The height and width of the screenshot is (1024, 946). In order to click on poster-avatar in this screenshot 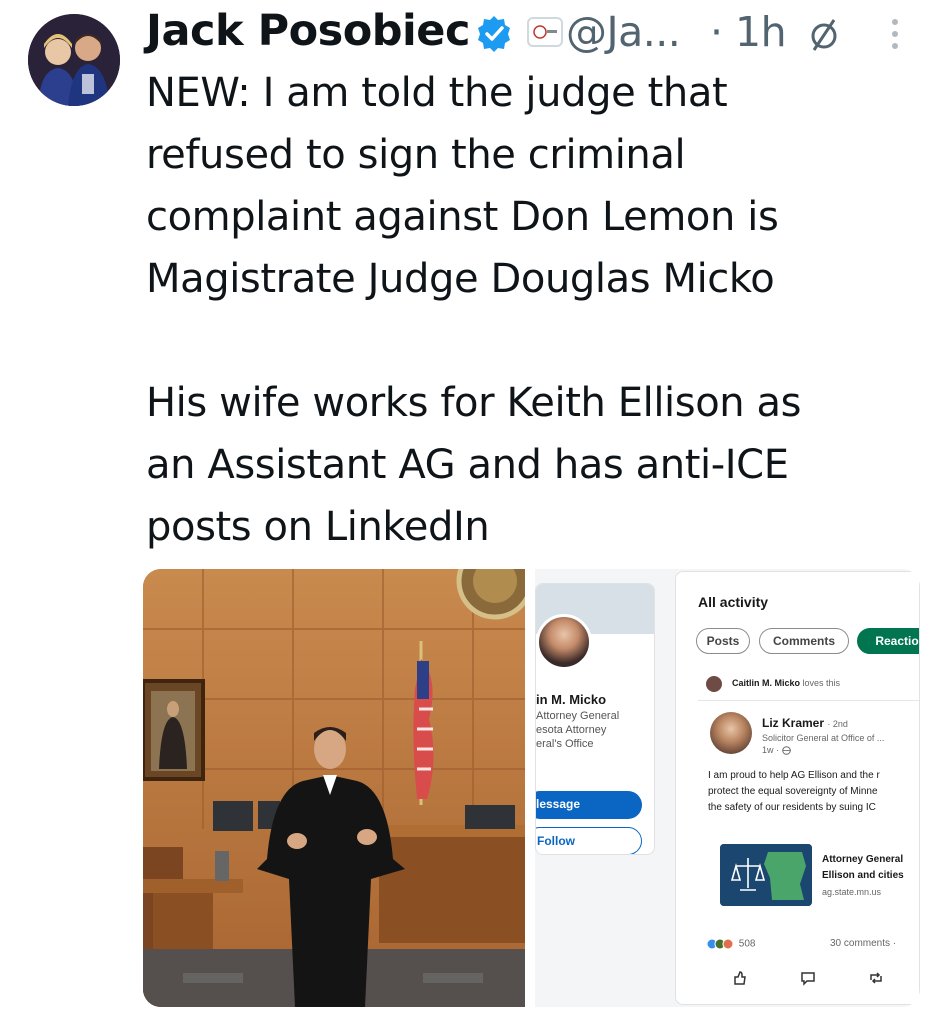, I will do `click(731, 733)`.